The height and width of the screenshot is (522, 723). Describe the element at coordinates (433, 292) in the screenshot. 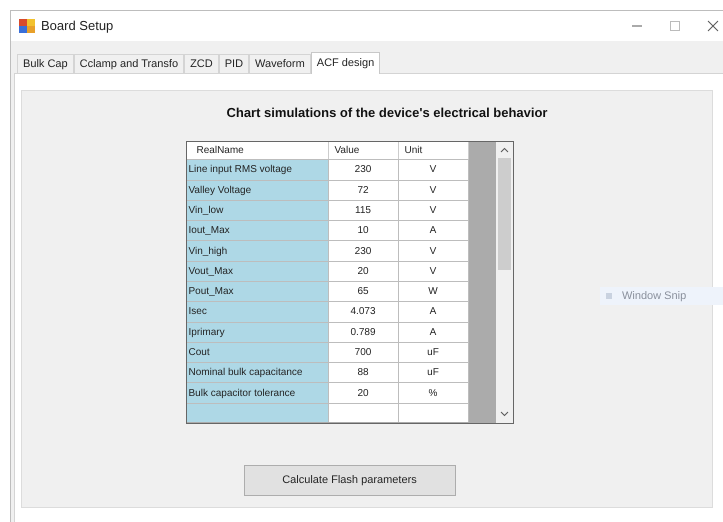

I see `table-cell: W` at that location.